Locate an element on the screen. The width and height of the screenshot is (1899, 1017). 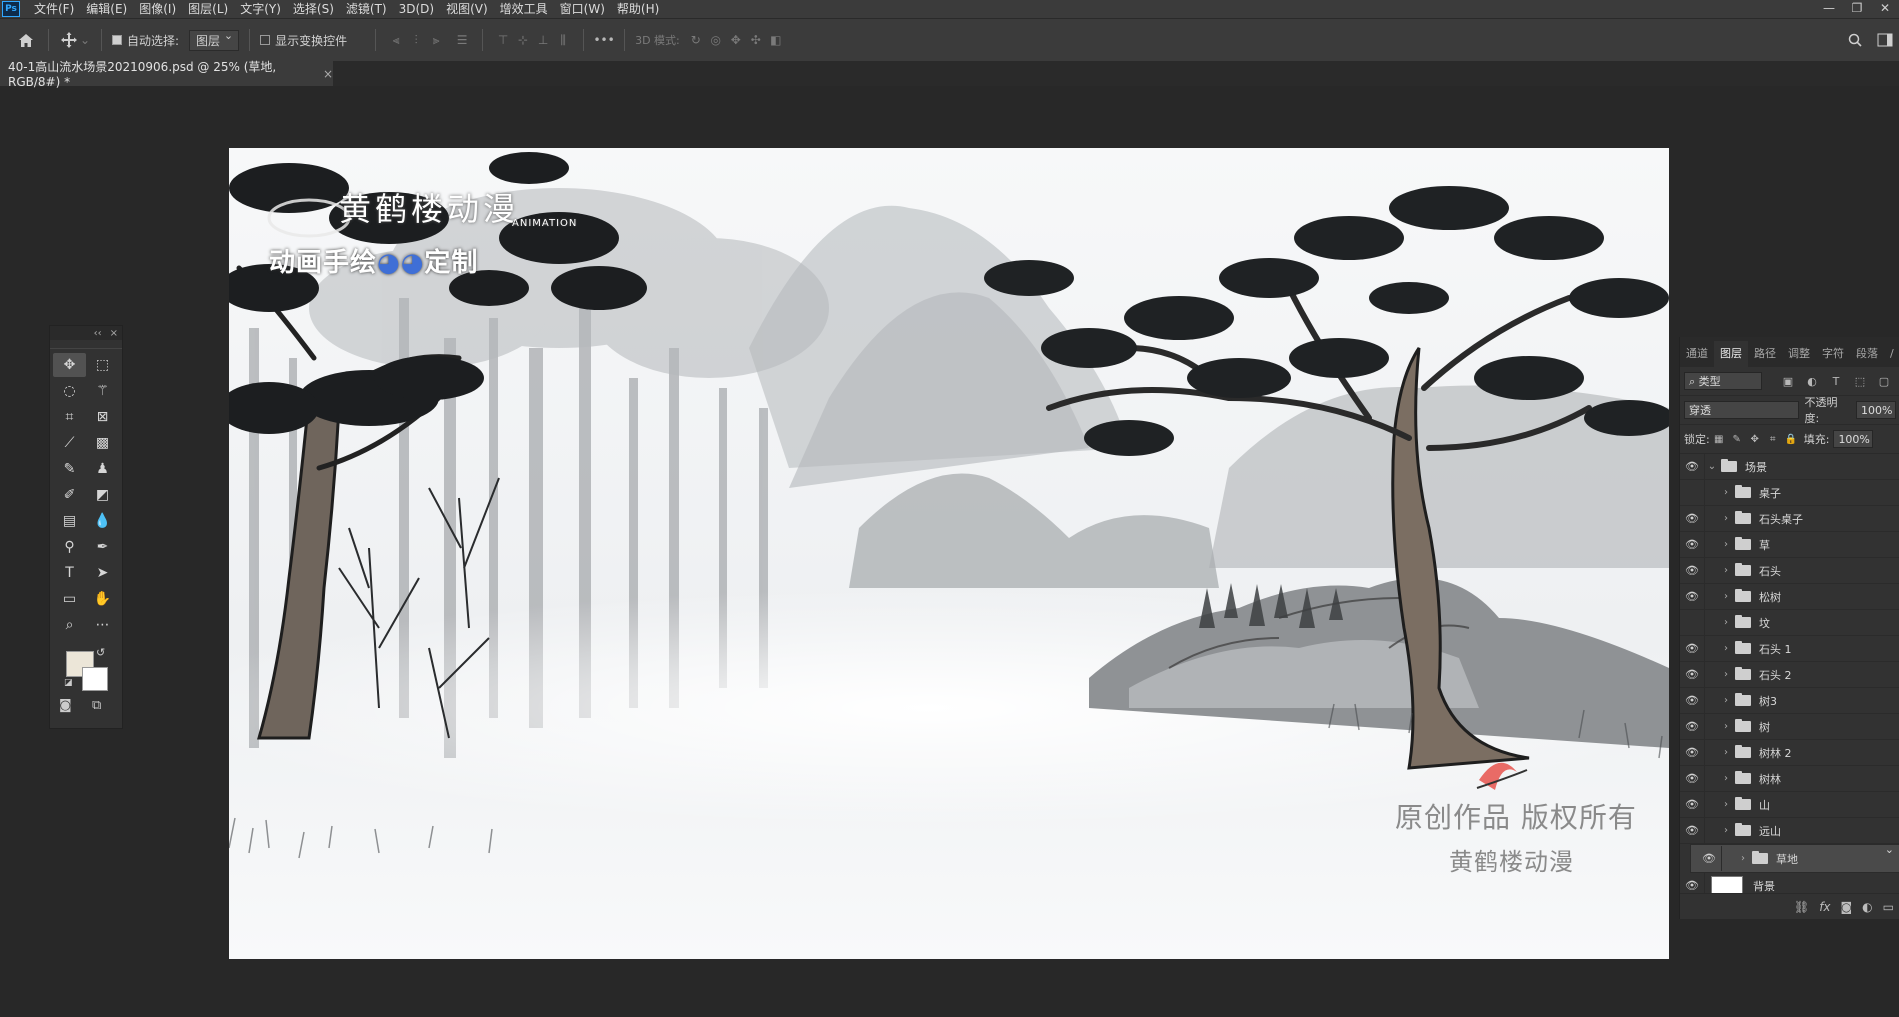
marquee-tool-icon: ⬚ is located at coordinates (102, 365).